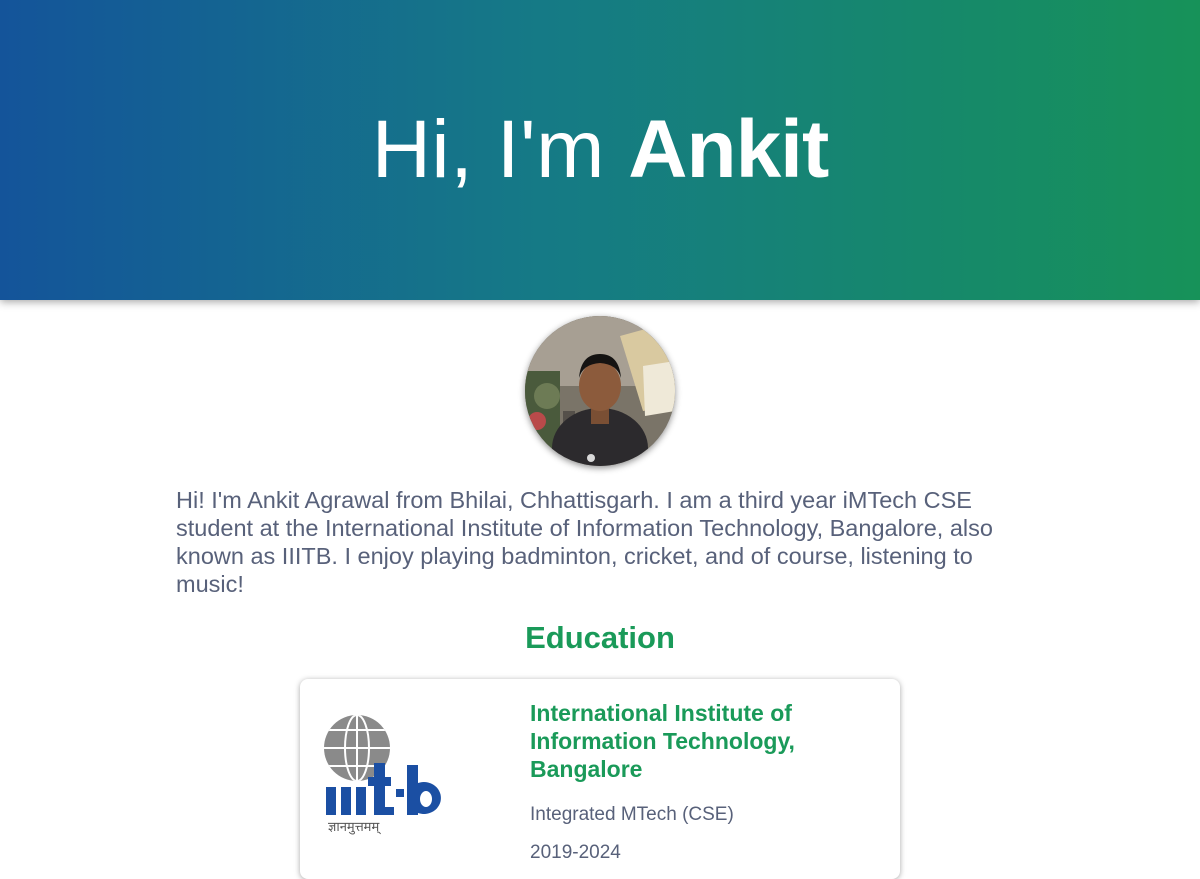 This screenshot has height=879, width=1200. I want to click on profile-photo-icon, so click(600, 391).